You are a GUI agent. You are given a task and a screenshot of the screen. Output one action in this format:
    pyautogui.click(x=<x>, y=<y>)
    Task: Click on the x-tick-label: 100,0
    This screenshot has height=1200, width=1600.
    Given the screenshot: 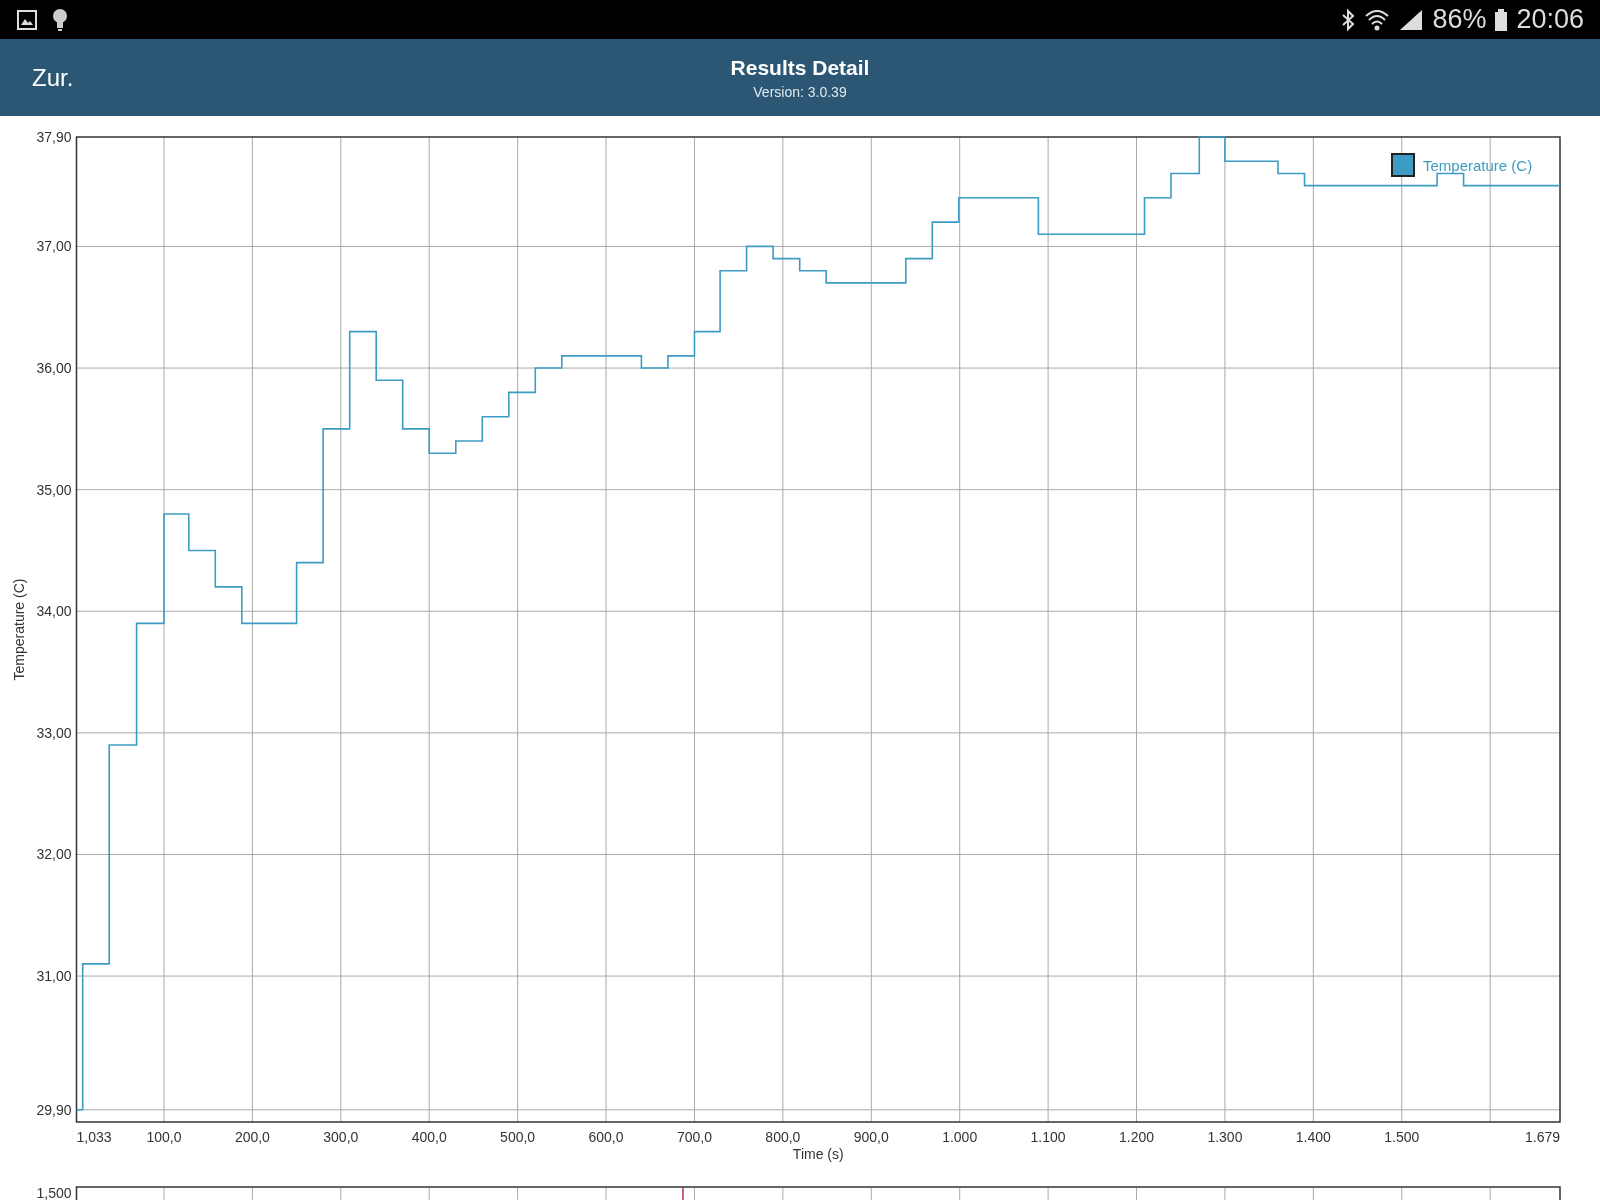 What is the action you would take?
    pyautogui.click(x=164, y=1137)
    